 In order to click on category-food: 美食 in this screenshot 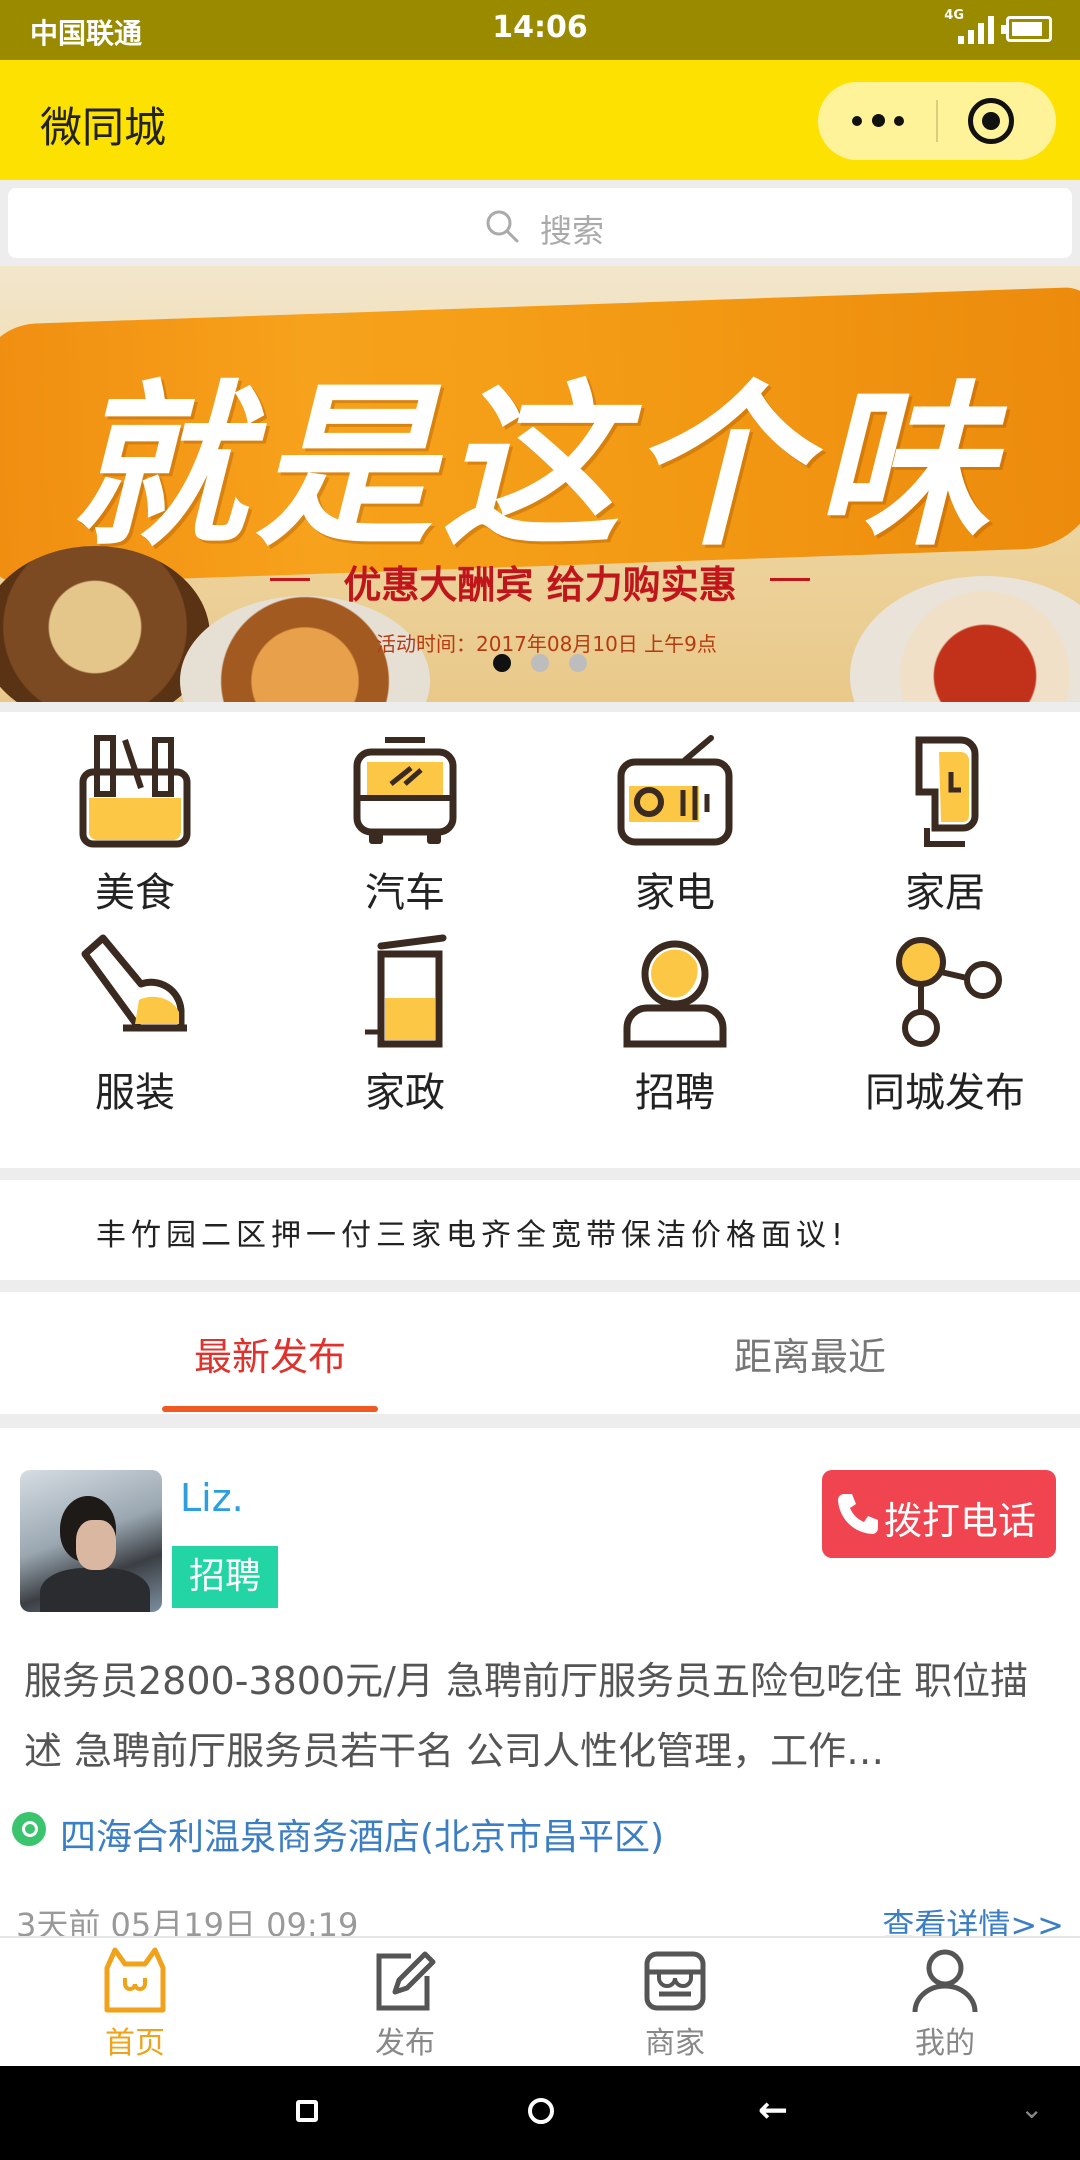, I will do `click(135, 814)`.